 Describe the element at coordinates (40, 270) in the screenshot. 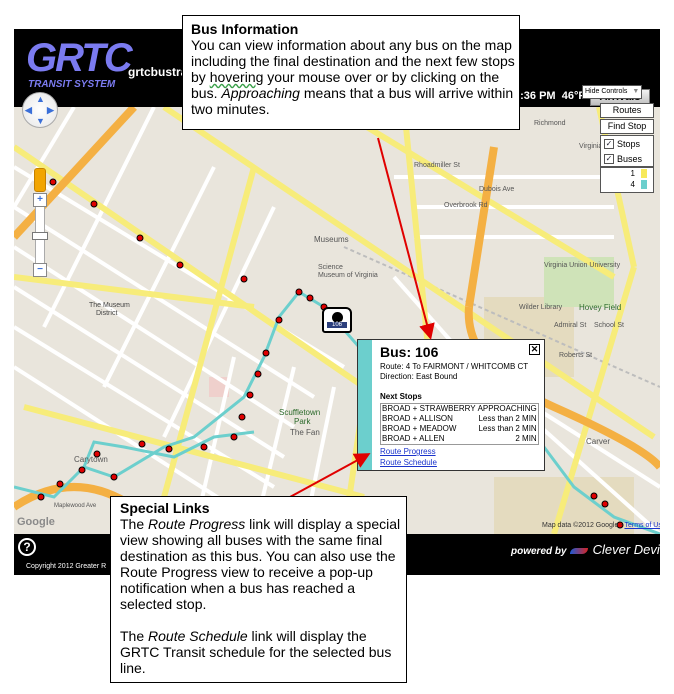

I see `zoom-out-button: −` at that location.